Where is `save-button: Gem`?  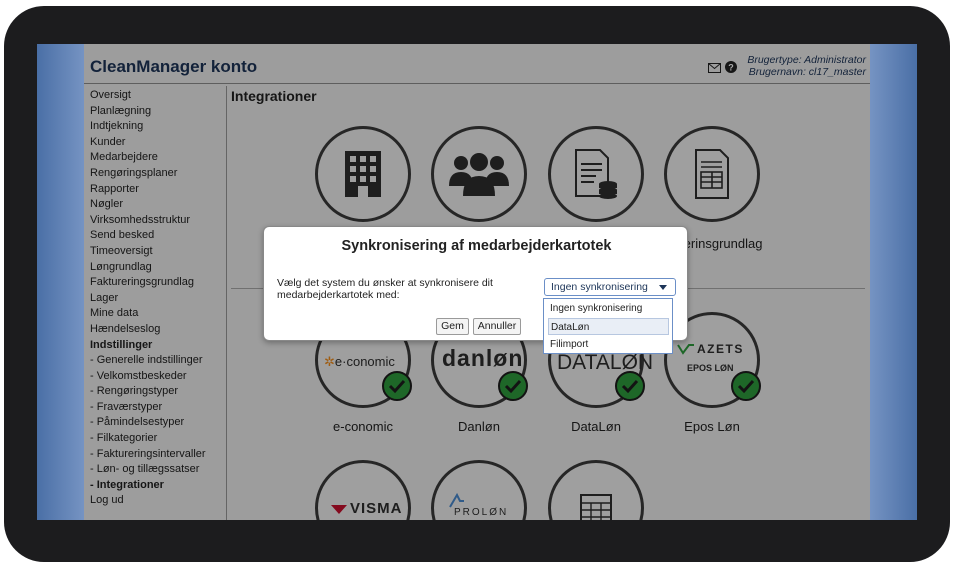
save-button: Gem is located at coordinates (452, 326).